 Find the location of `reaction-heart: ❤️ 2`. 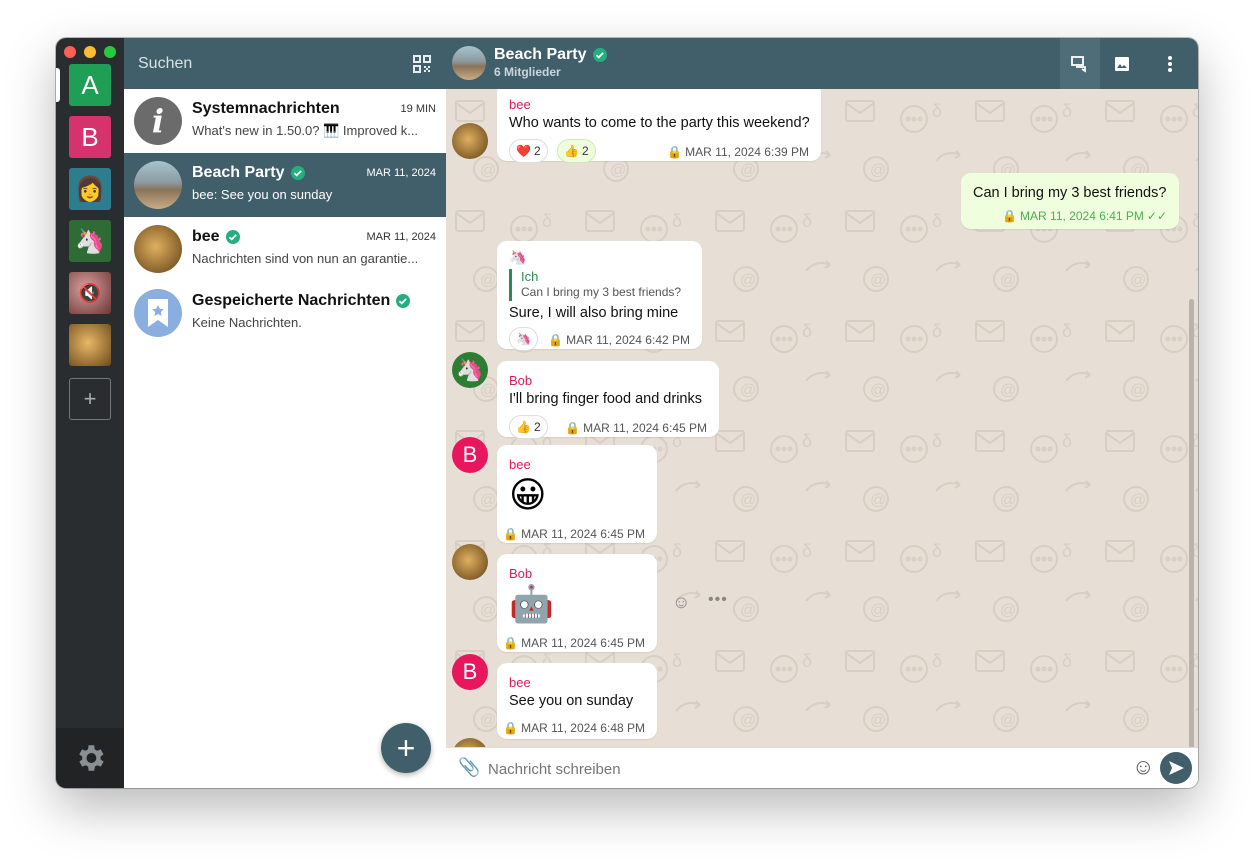

reaction-heart: ❤️ 2 is located at coordinates (528, 151).